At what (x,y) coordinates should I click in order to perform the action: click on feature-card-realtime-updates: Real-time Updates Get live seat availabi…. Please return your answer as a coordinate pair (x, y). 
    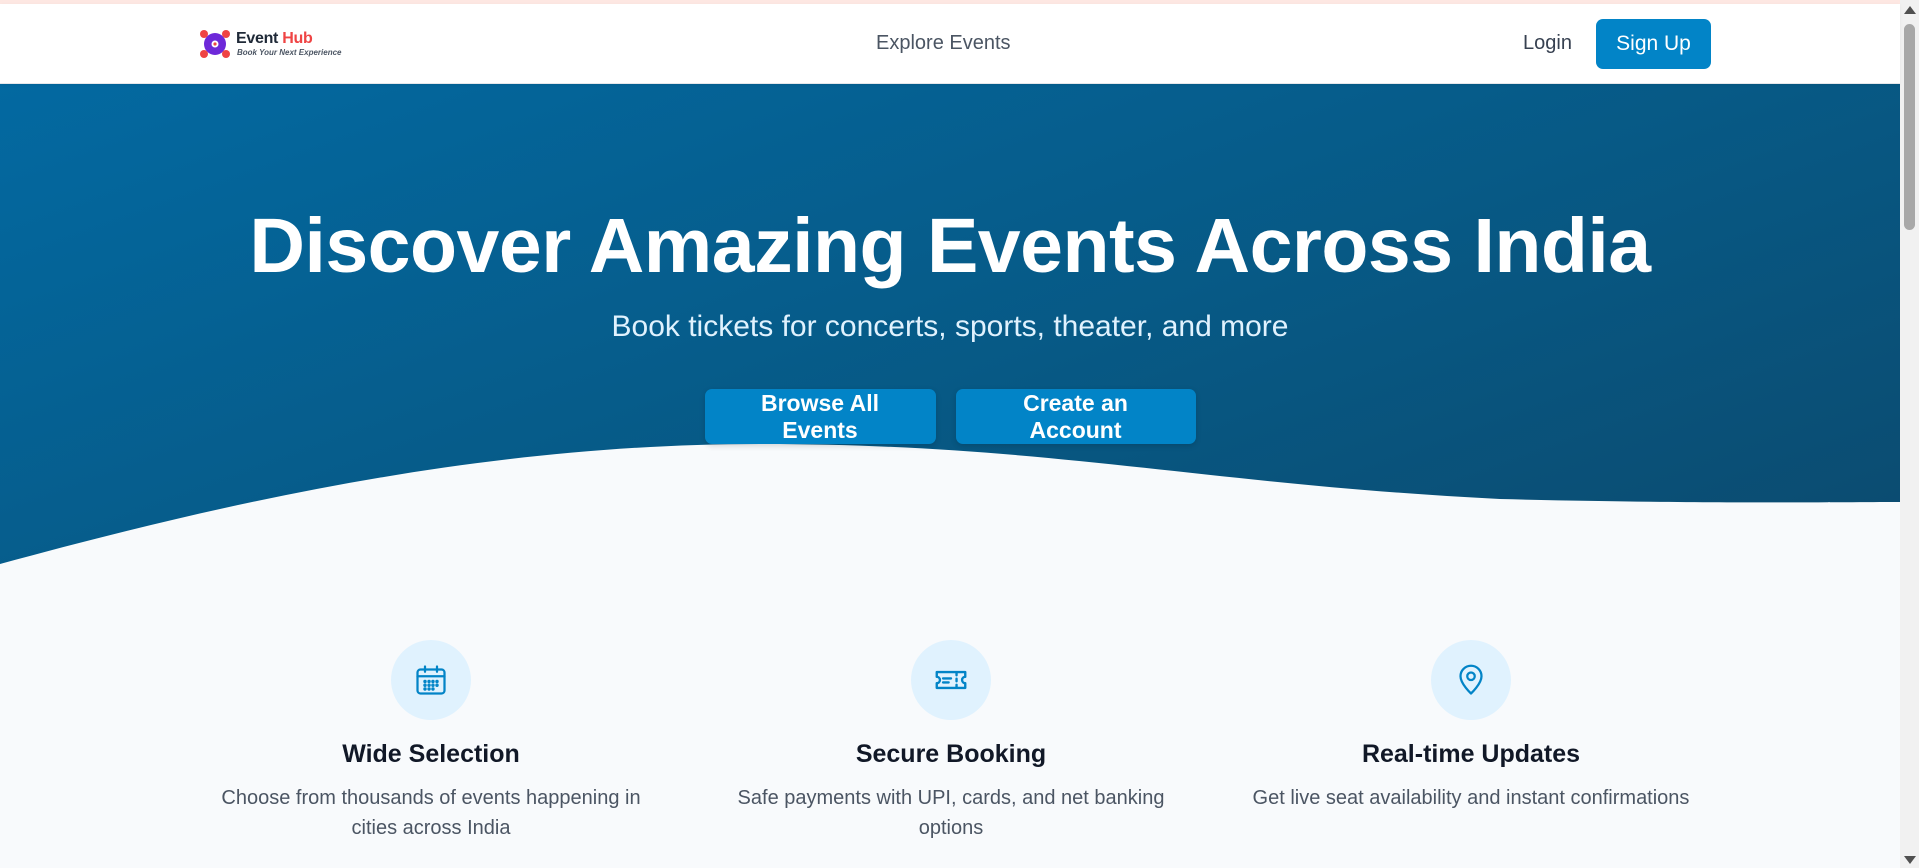
    Looking at the image, I should click on (1471, 726).